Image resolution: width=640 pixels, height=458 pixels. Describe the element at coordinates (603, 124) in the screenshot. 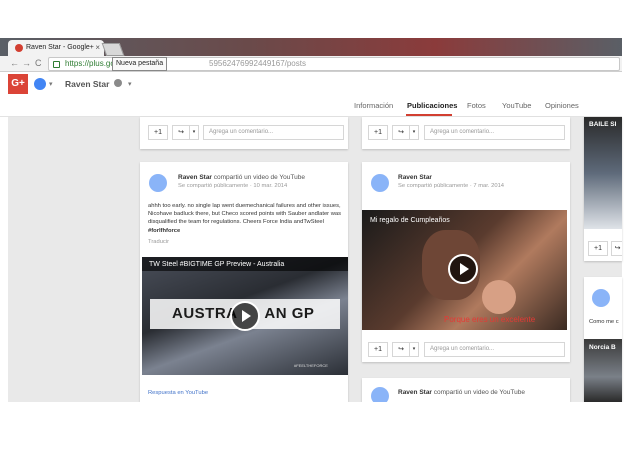

I see `video-title: BAILE SI` at that location.